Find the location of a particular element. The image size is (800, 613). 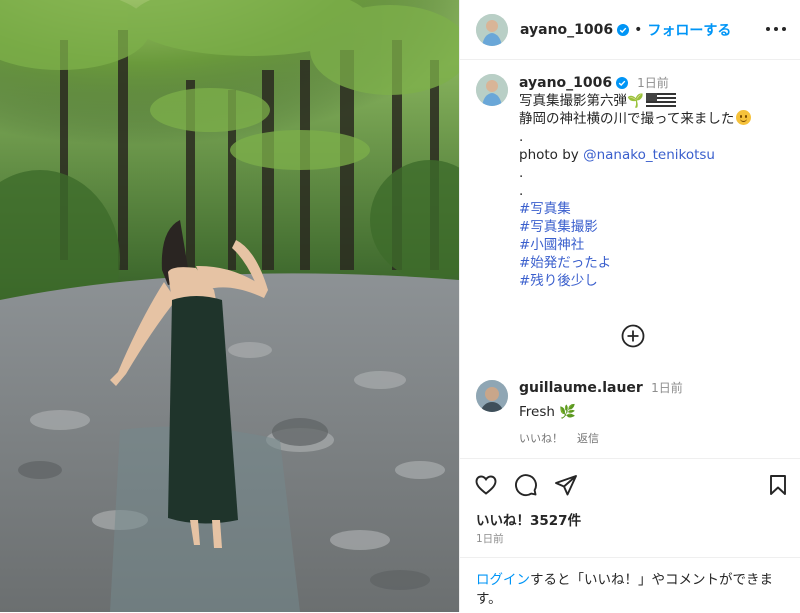

caption-photo-credit: photo by @nanako_tenikotsu is located at coordinates (652, 155).